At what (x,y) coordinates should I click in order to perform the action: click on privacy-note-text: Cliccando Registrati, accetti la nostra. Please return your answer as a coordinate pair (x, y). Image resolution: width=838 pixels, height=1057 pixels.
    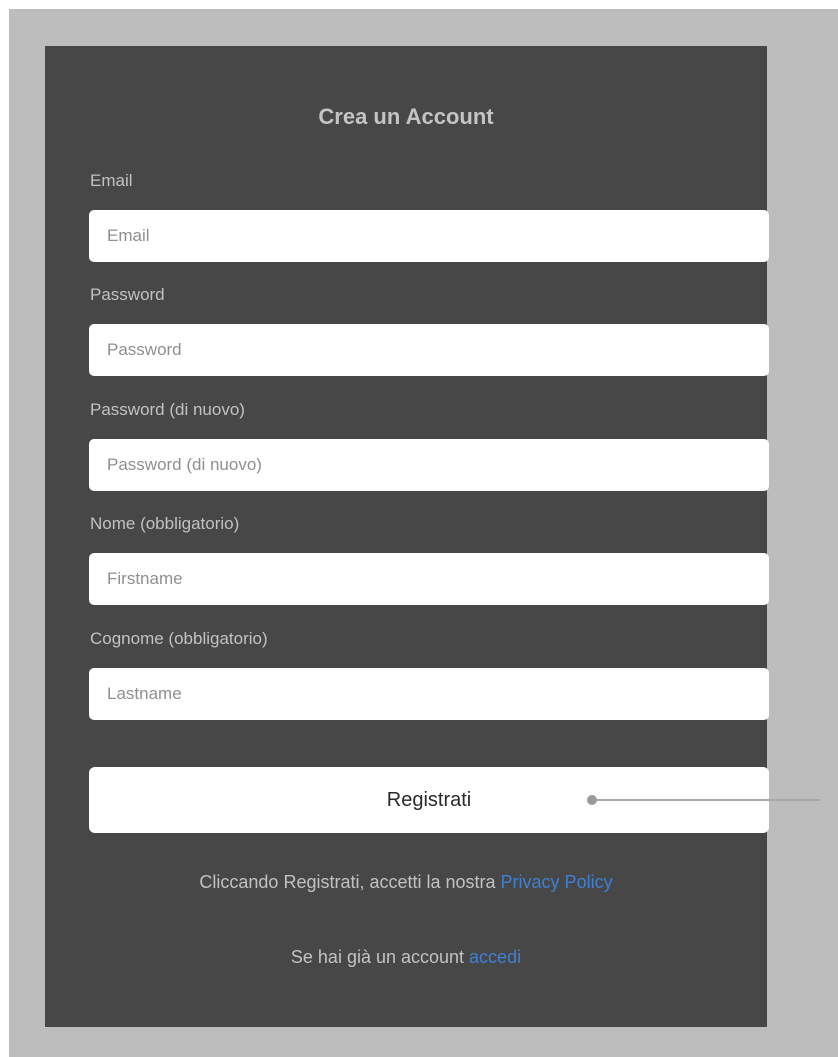
    Looking at the image, I should click on (350, 882).